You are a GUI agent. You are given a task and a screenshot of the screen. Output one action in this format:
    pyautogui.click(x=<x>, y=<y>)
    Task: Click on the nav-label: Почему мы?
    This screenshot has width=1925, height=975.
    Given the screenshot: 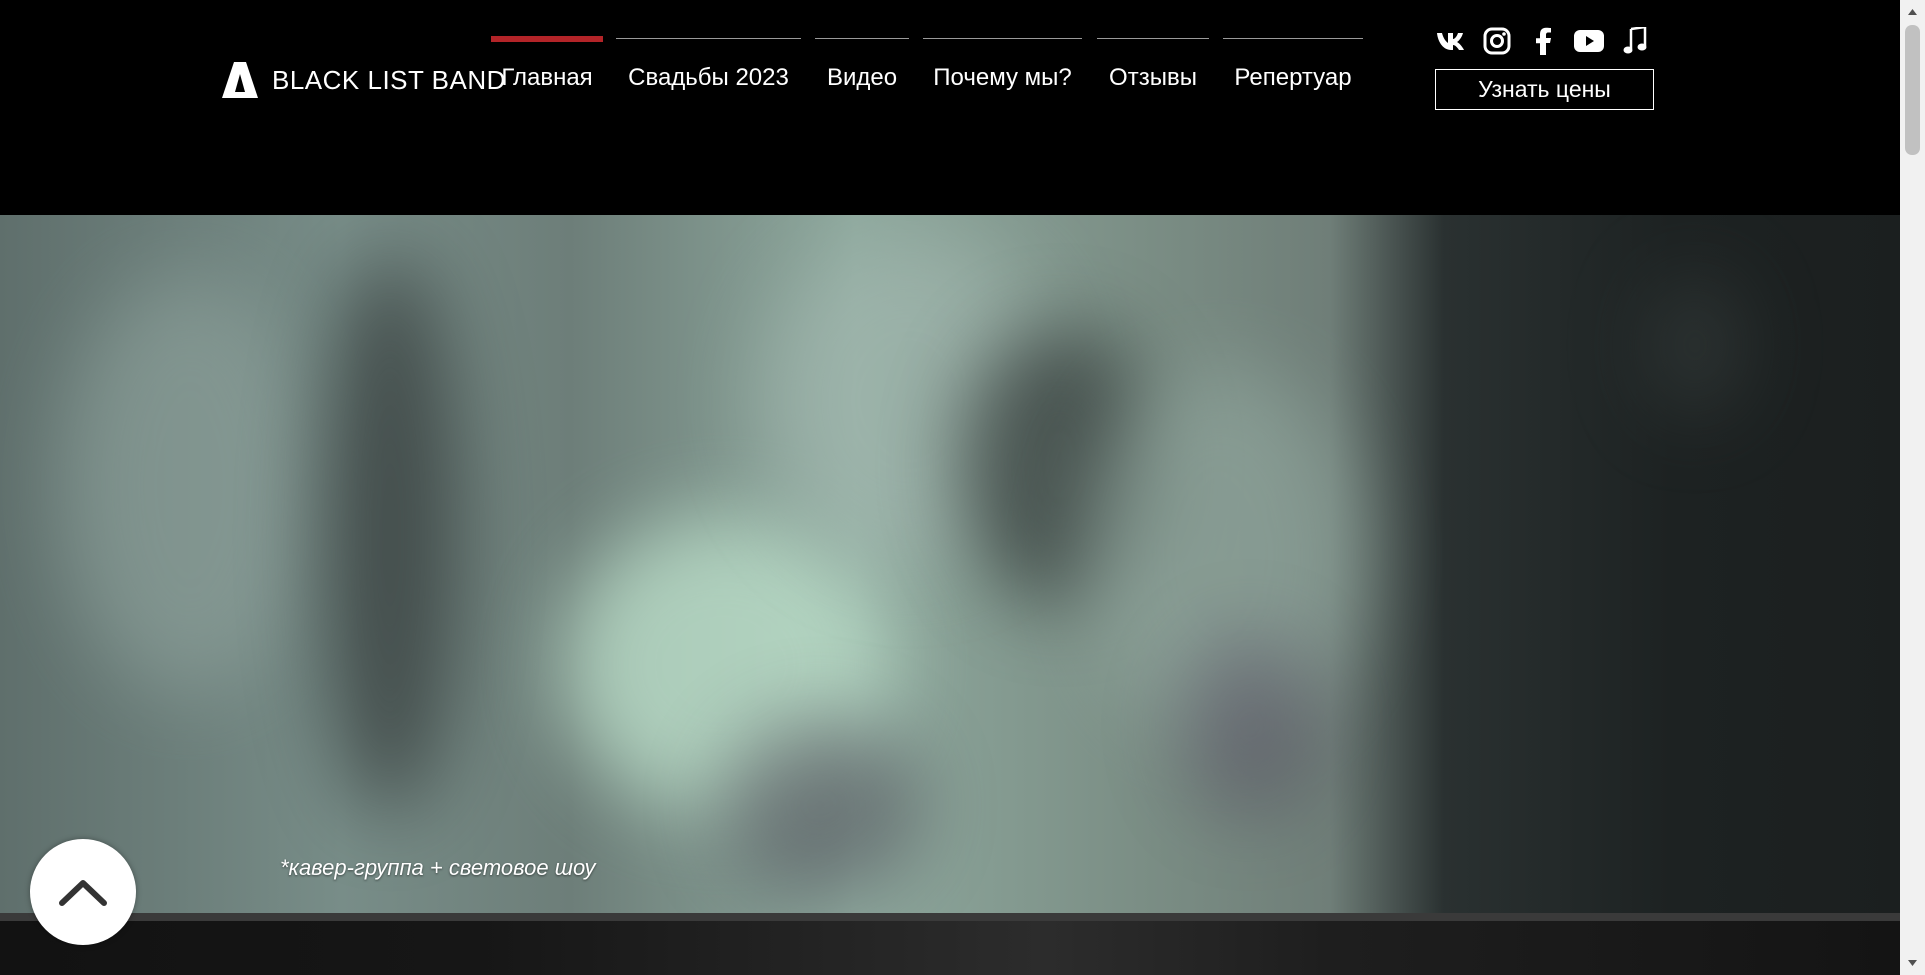 What is the action you would take?
    pyautogui.click(x=1002, y=77)
    